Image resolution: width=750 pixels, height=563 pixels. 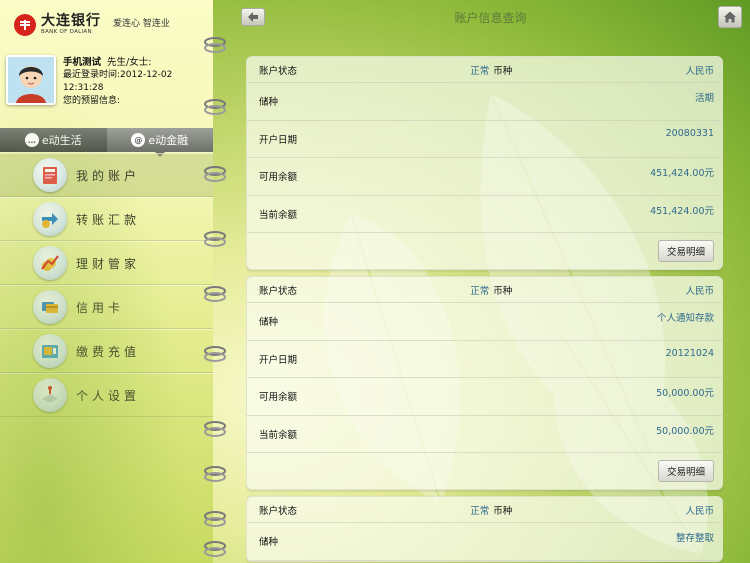 I want to click on open-date-value: 20121024, so click(x=689, y=353).